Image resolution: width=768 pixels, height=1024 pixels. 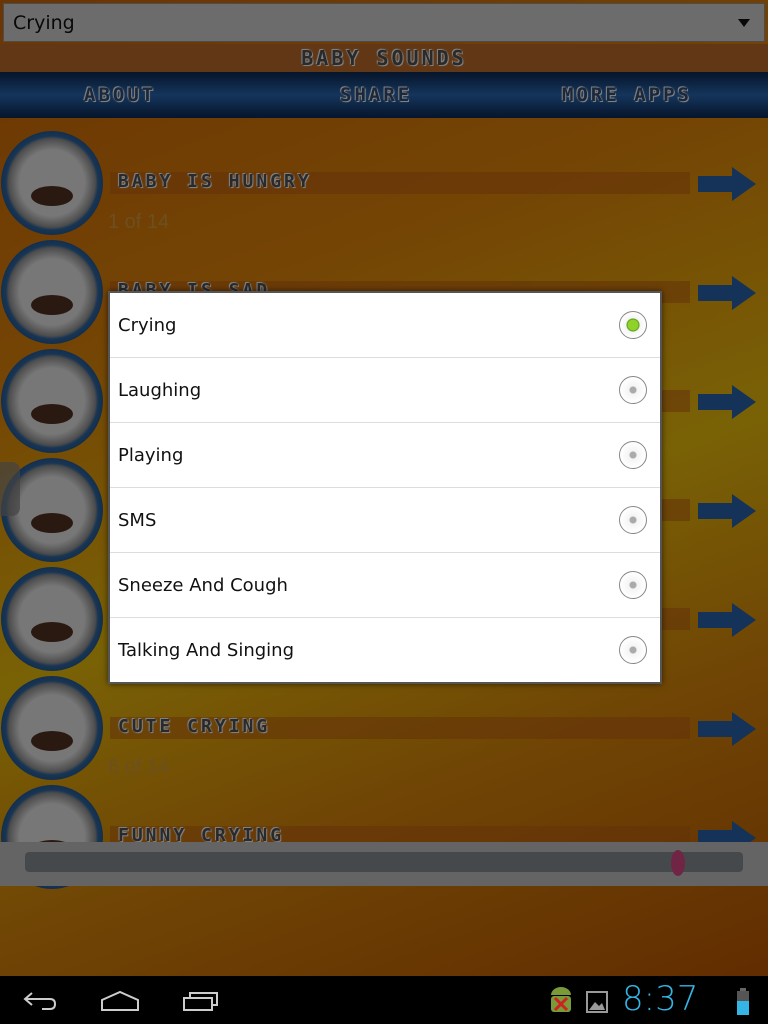 I want to click on home-icon, so click(x=120, y=1001).